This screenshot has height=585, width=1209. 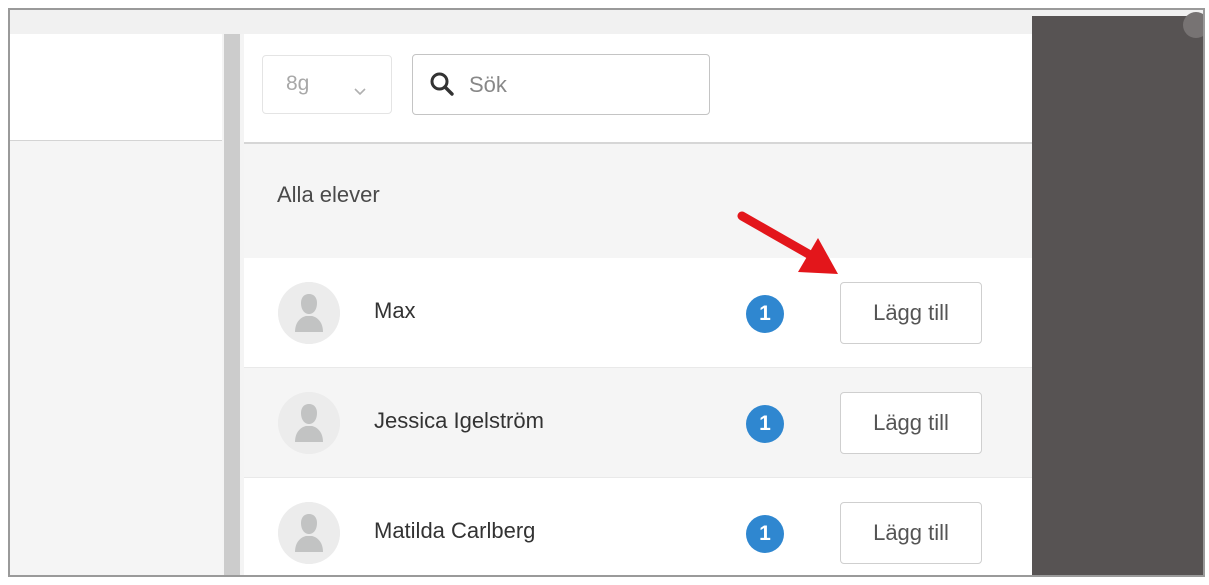 What do you see at coordinates (638, 313) in the screenshot?
I see `student-row: Max 1 Lägg till` at bounding box center [638, 313].